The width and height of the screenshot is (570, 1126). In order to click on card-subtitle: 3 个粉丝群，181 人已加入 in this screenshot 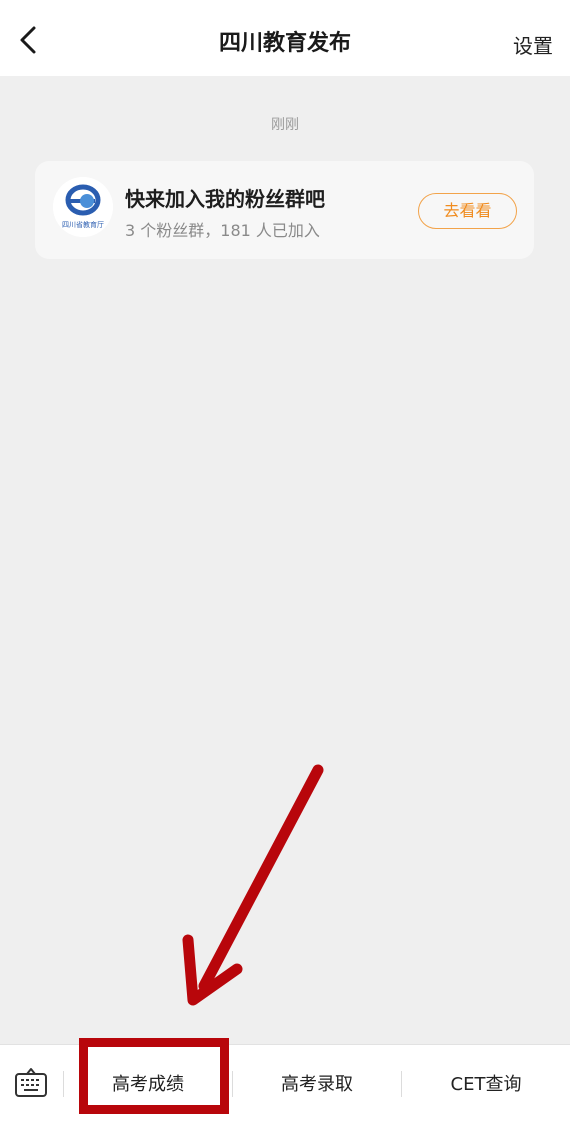, I will do `click(222, 230)`.